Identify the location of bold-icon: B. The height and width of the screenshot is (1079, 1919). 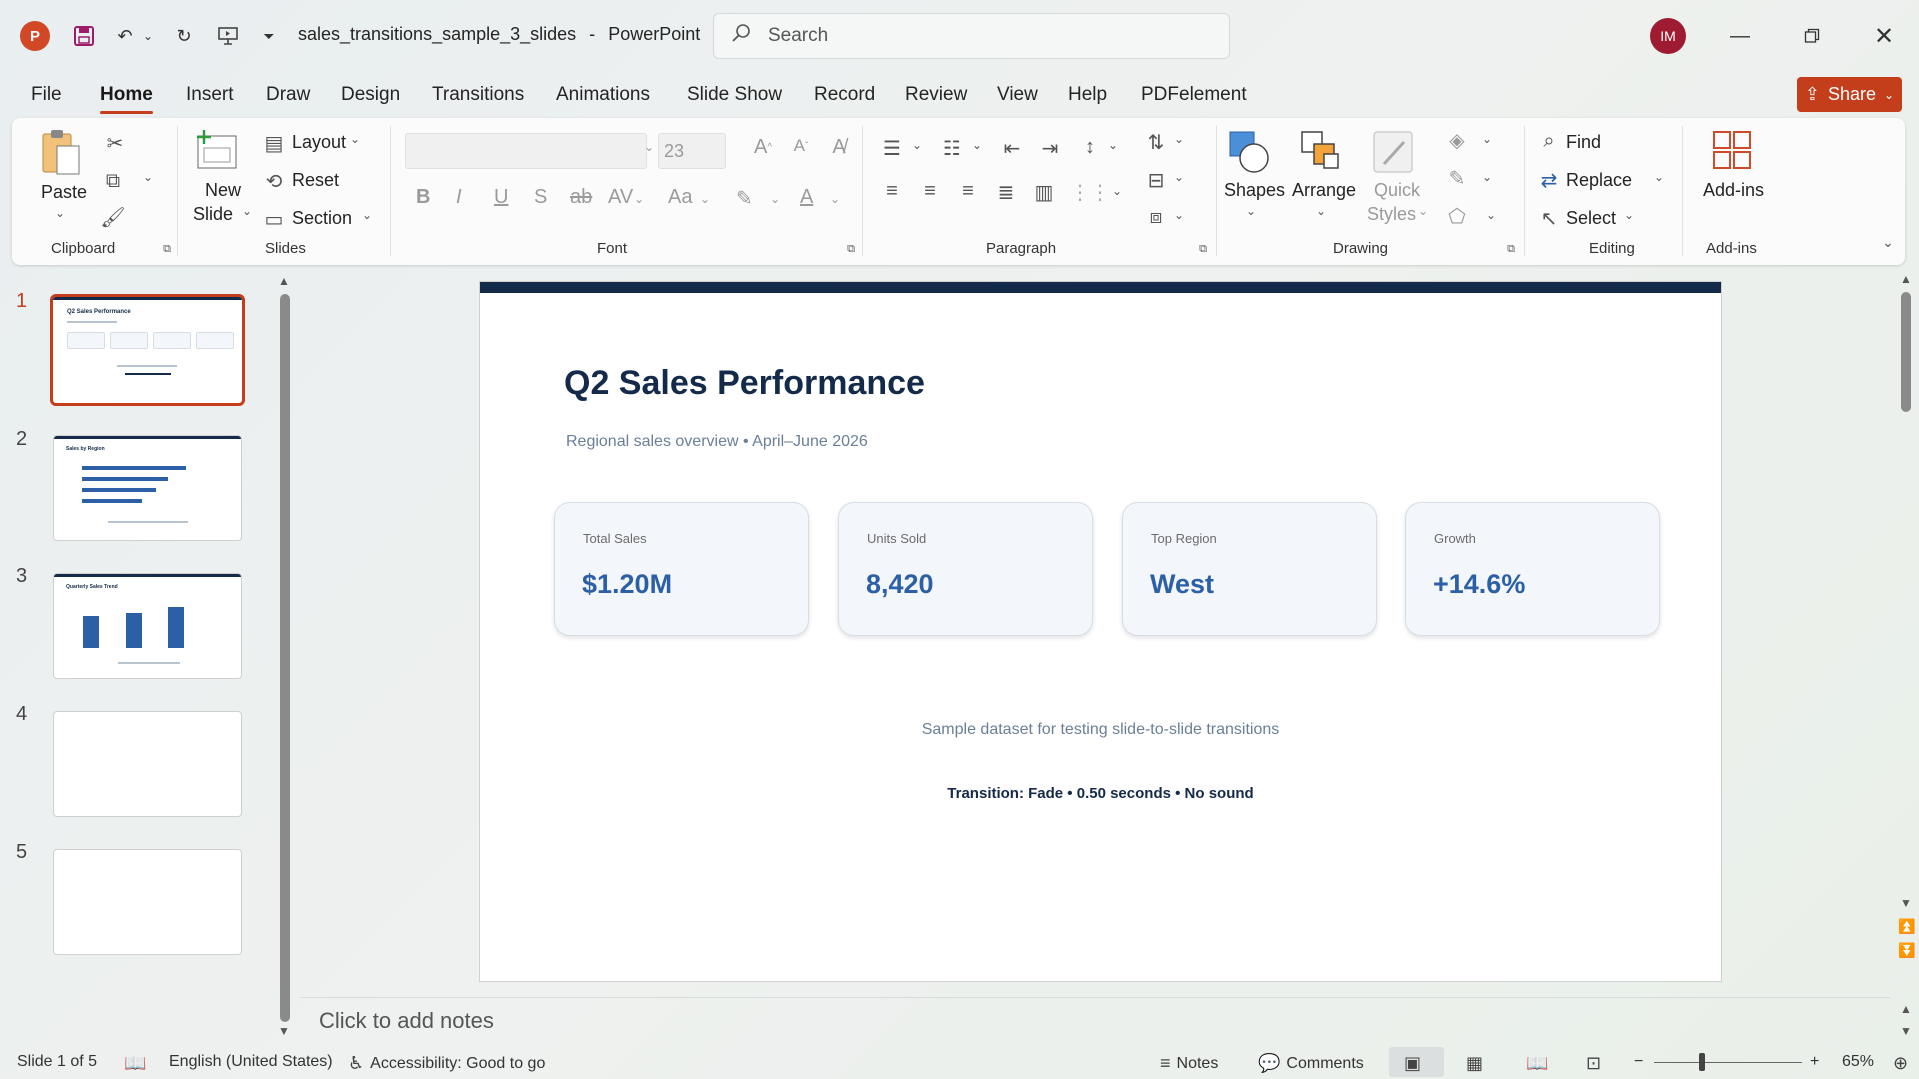
(423, 197).